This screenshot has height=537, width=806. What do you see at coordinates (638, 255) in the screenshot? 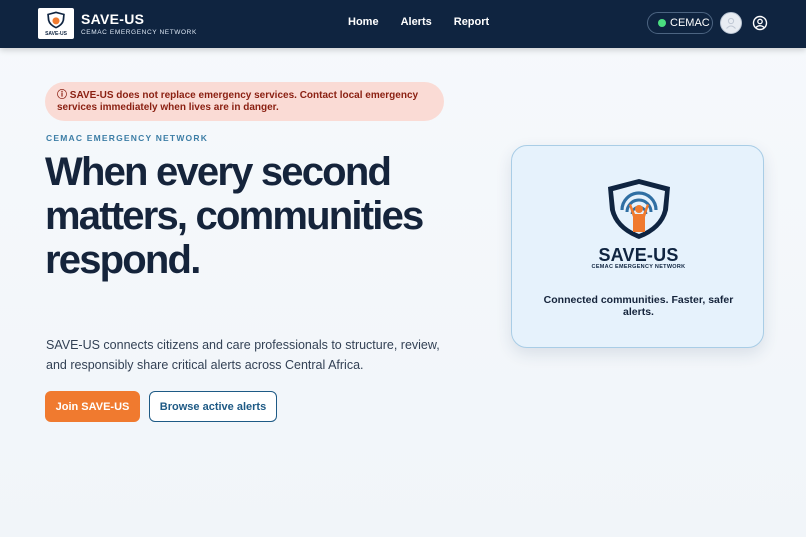
I see `card-brand-name: SAVE-US` at bounding box center [638, 255].